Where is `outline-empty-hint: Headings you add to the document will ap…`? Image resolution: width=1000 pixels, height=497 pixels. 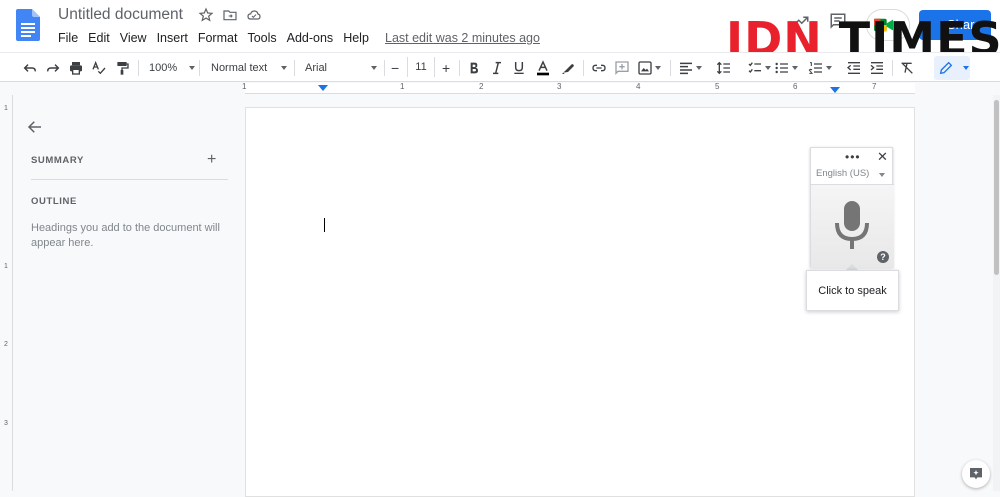 outline-empty-hint: Headings you add to the document will ap… is located at coordinates (125, 235).